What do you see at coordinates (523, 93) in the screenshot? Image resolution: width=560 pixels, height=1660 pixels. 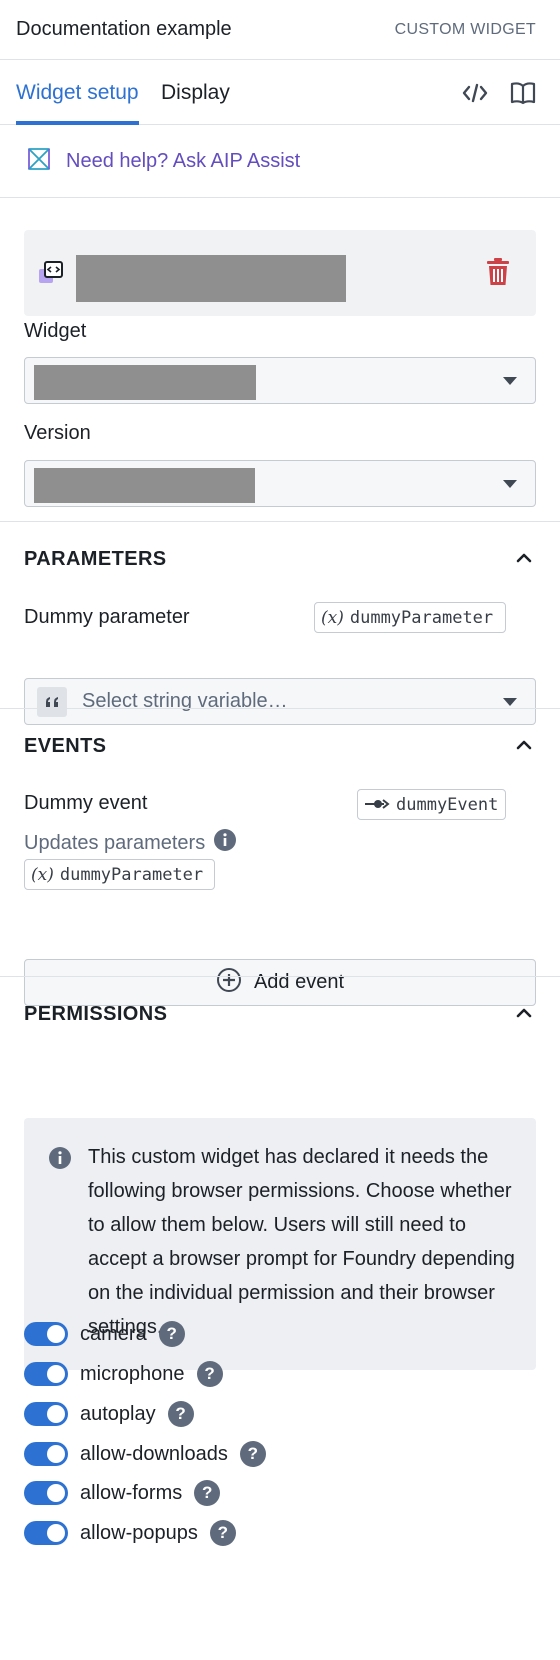 I see `documentation-book-icon` at bounding box center [523, 93].